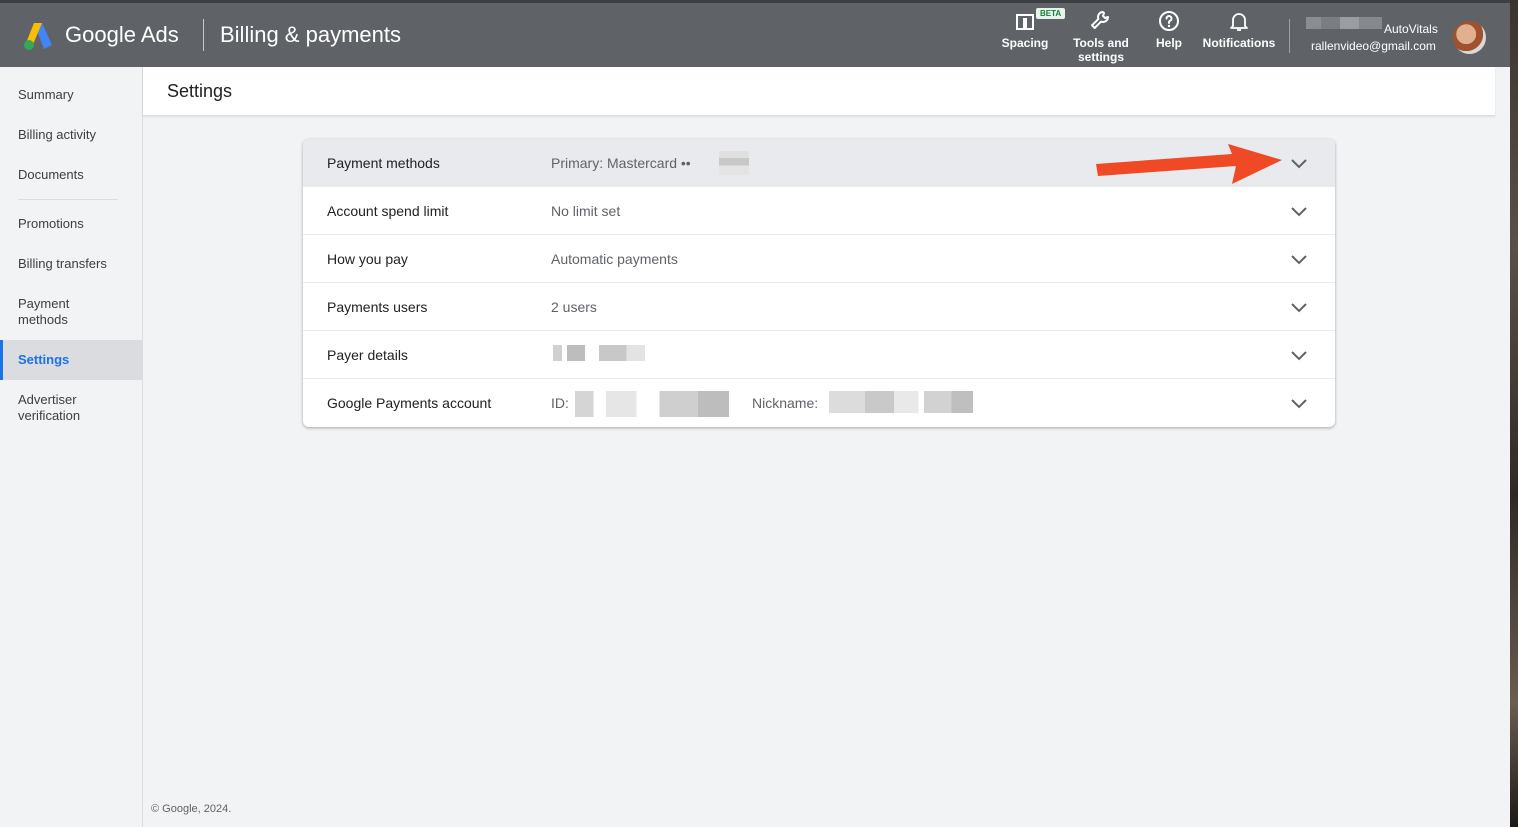 The width and height of the screenshot is (1518, 827). What do you see at coordinates (203, 35) in the screenshot?
I see `header-divider` at bounding box center [203, 35].